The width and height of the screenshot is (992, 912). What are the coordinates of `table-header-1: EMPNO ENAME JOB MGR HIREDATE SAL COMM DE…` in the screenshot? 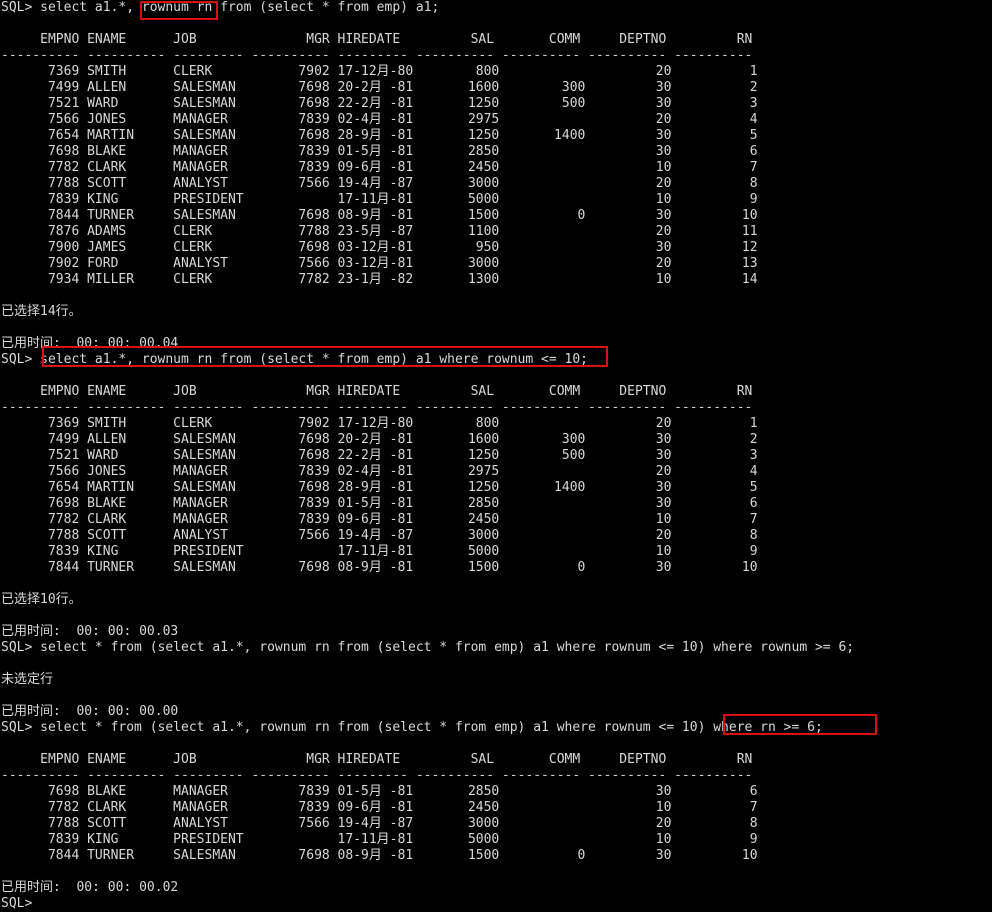 It's located at (377, 39).